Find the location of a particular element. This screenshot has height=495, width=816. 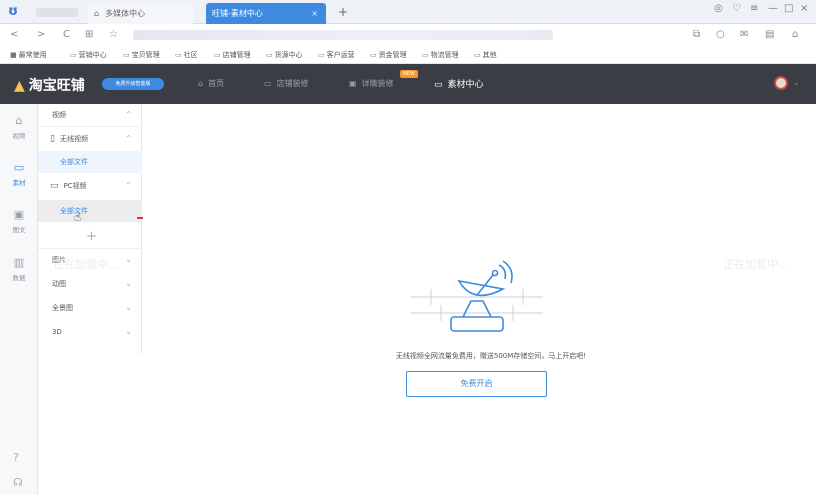

tree-gifs: 动图 ⌄ is located at coordinates (90, 284).